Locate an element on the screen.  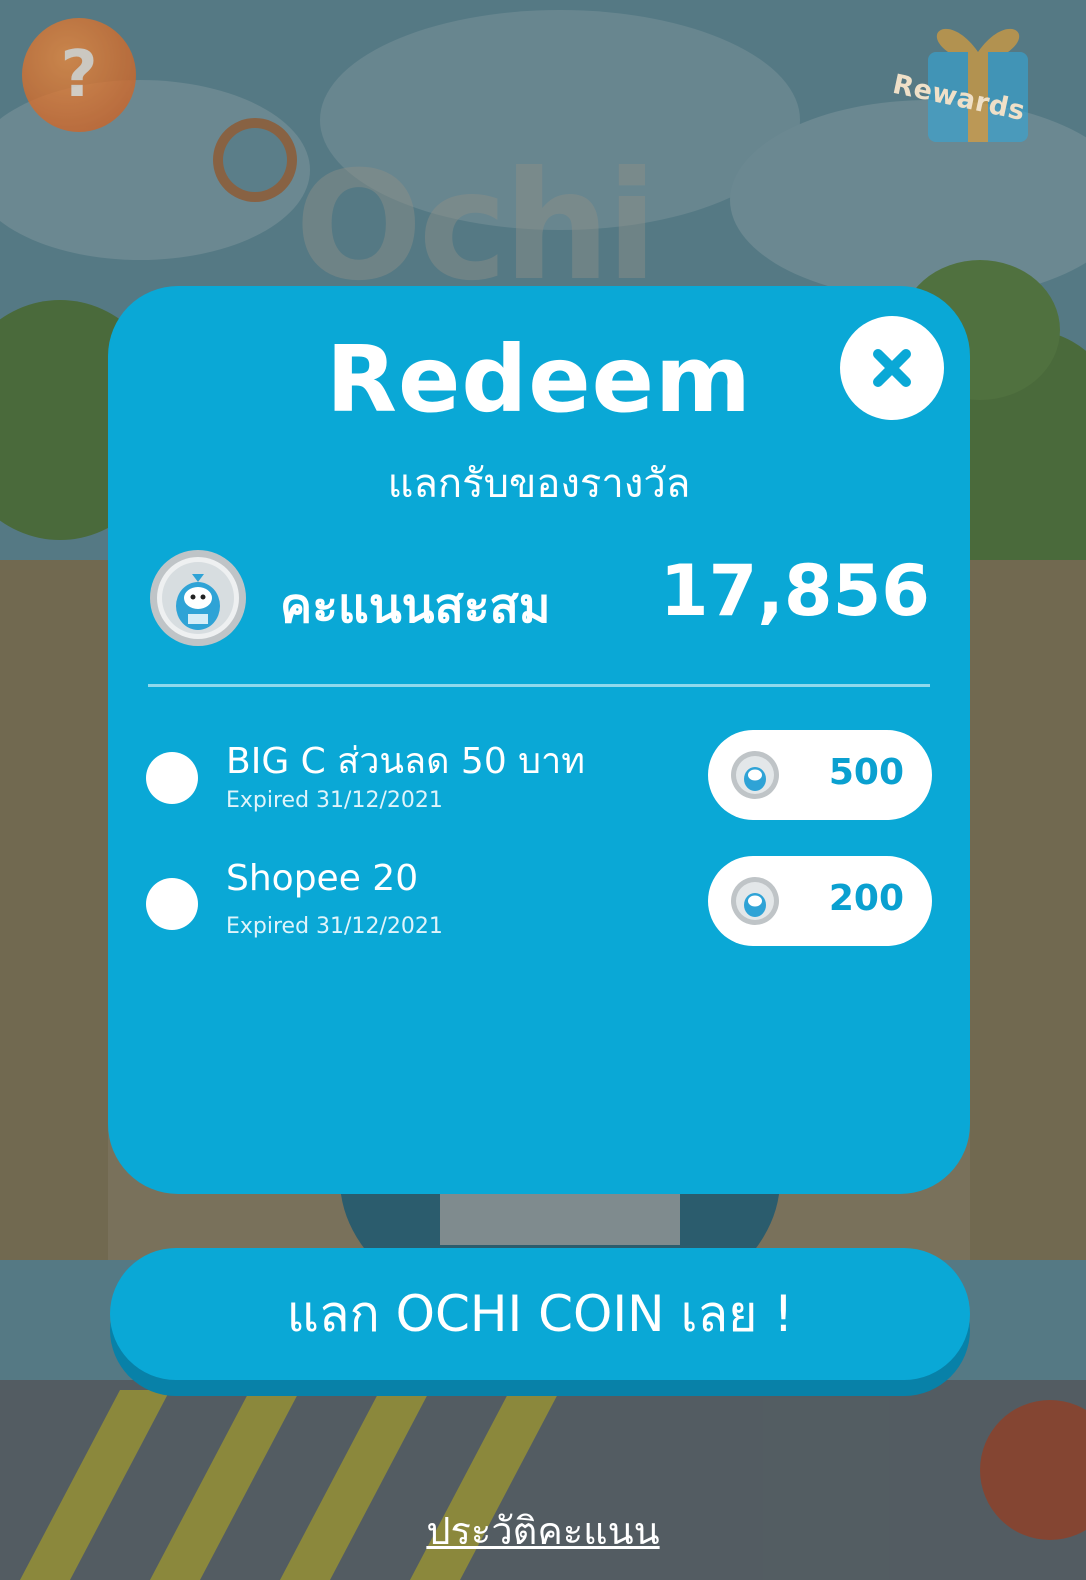
points-label: คะแนนสะสม is located at coordinates (415, 606).